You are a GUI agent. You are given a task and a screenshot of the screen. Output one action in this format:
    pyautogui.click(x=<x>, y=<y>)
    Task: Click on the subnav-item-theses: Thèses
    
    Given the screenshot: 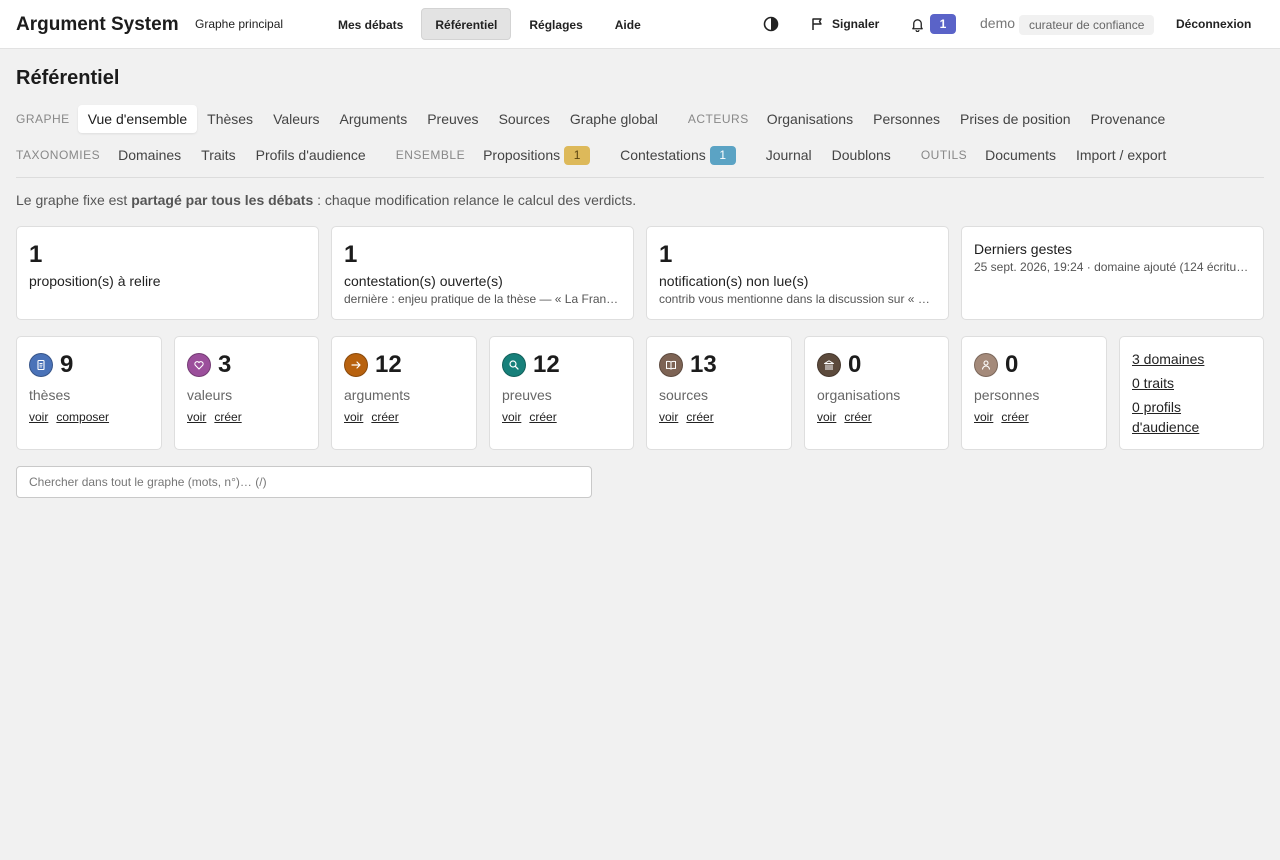 What is the action you would take?
    pyautogui.click(x=230, y=119)
    